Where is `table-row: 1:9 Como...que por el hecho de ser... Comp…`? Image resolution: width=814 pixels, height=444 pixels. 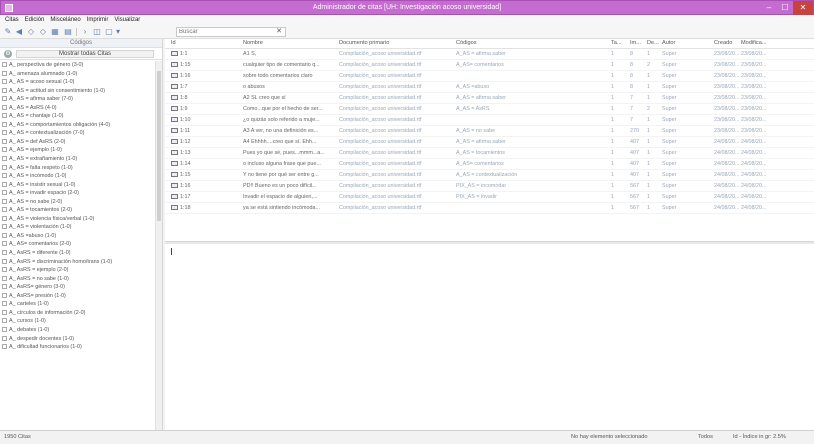 table-row: 1:9 Como...que por el hecho de ser... Comp… is located at coordinates (489, 109).